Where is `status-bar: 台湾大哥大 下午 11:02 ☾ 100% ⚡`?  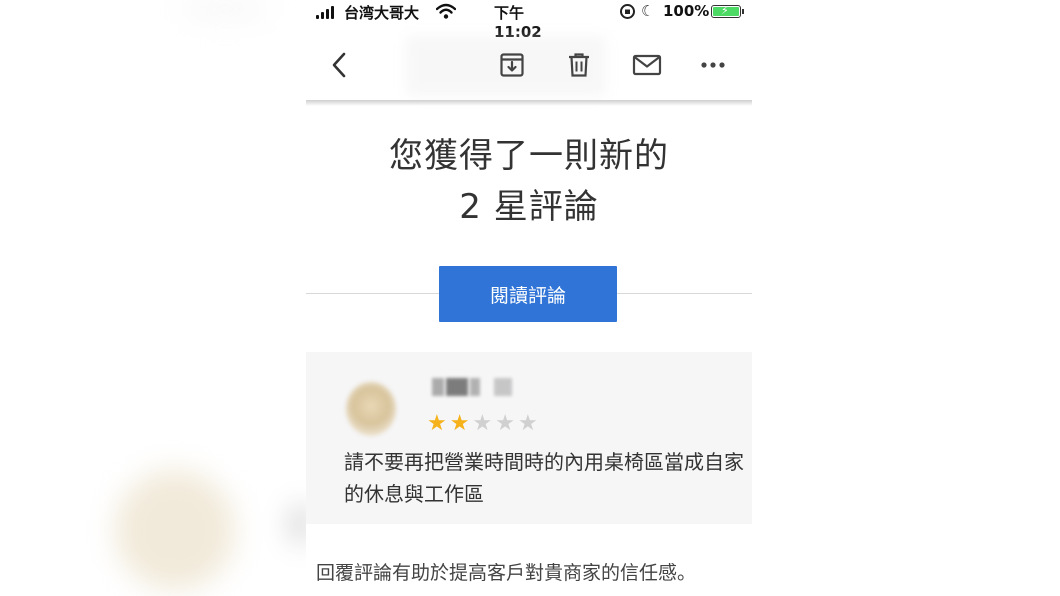
status-bar: 台湾大哥大 下午 11:02 ☾ 100% ⚡ is located at coordinates (529, 20).